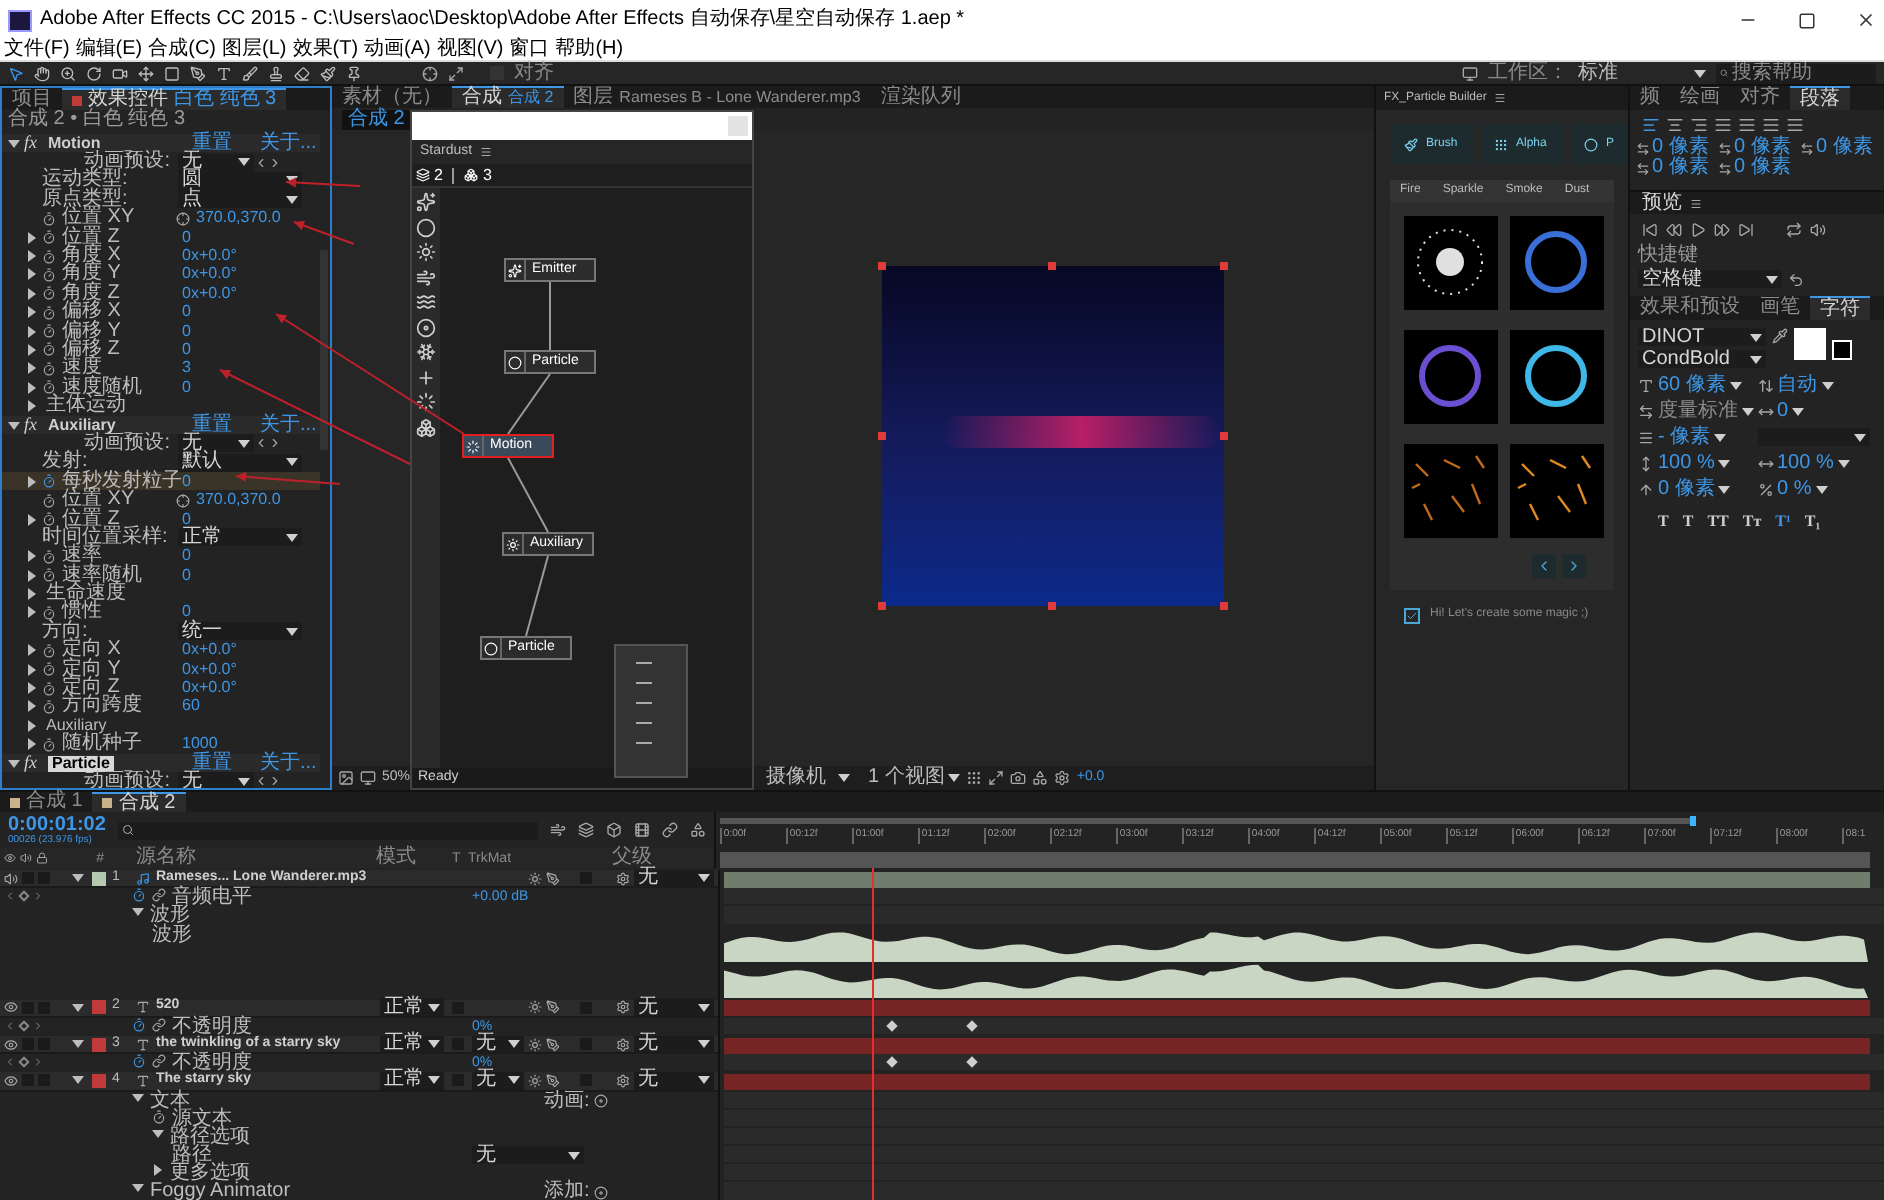 Image resolution: width=1884 pixels, height=1200 pixels. I want to click on property-row: 速度随机 0, so click(161, 387).